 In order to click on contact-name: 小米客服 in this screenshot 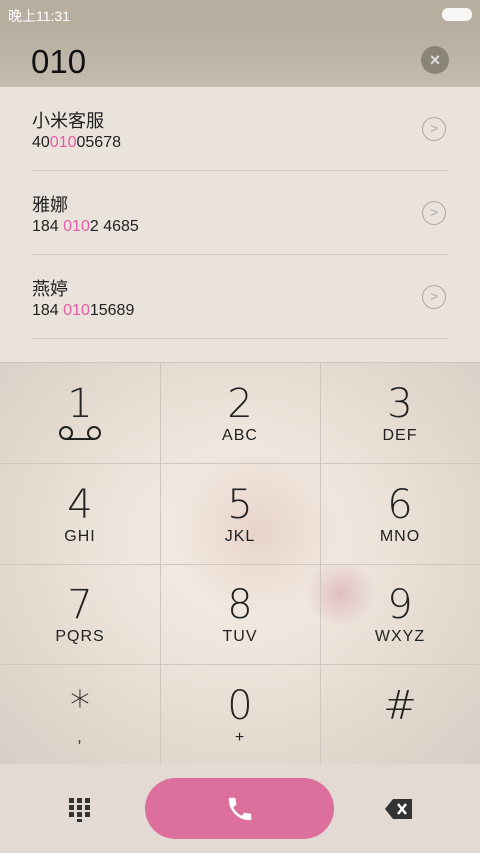, I will do `click(68, 121)`.